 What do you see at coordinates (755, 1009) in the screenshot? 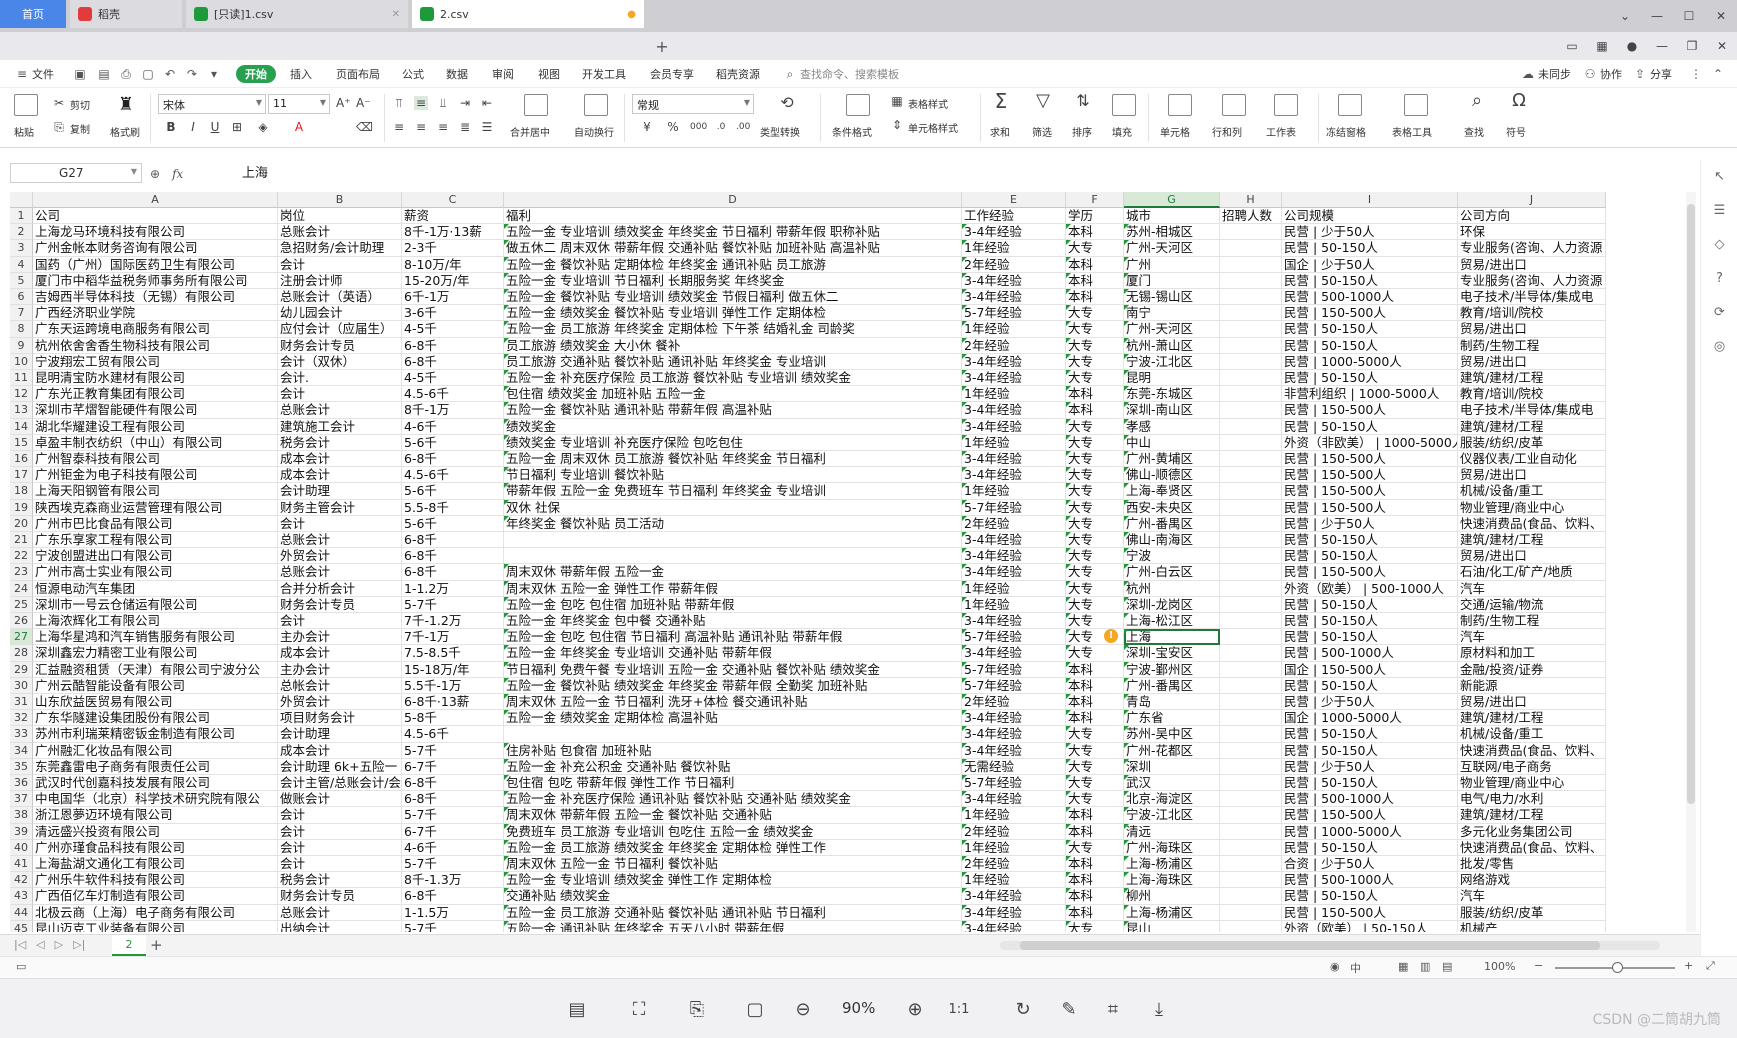
I see `actual-size-icon: ▢` at bounding box center [755, 1009].